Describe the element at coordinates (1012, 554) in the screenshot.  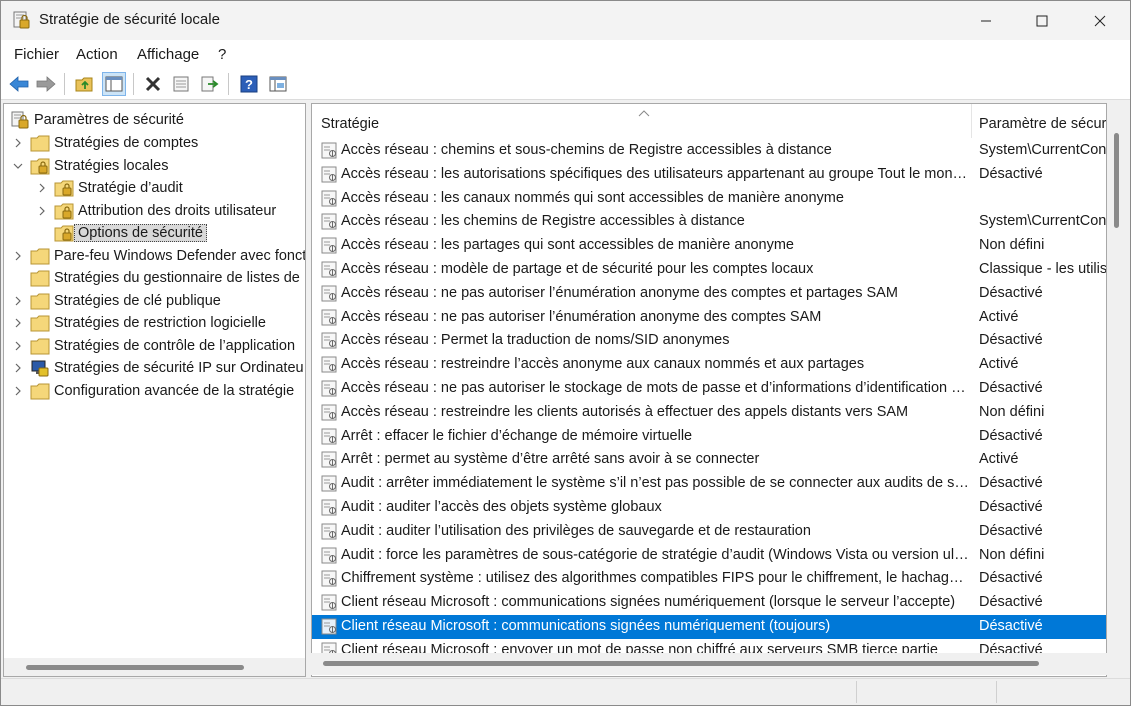
I see `policy-setting: Non défini` at that location.